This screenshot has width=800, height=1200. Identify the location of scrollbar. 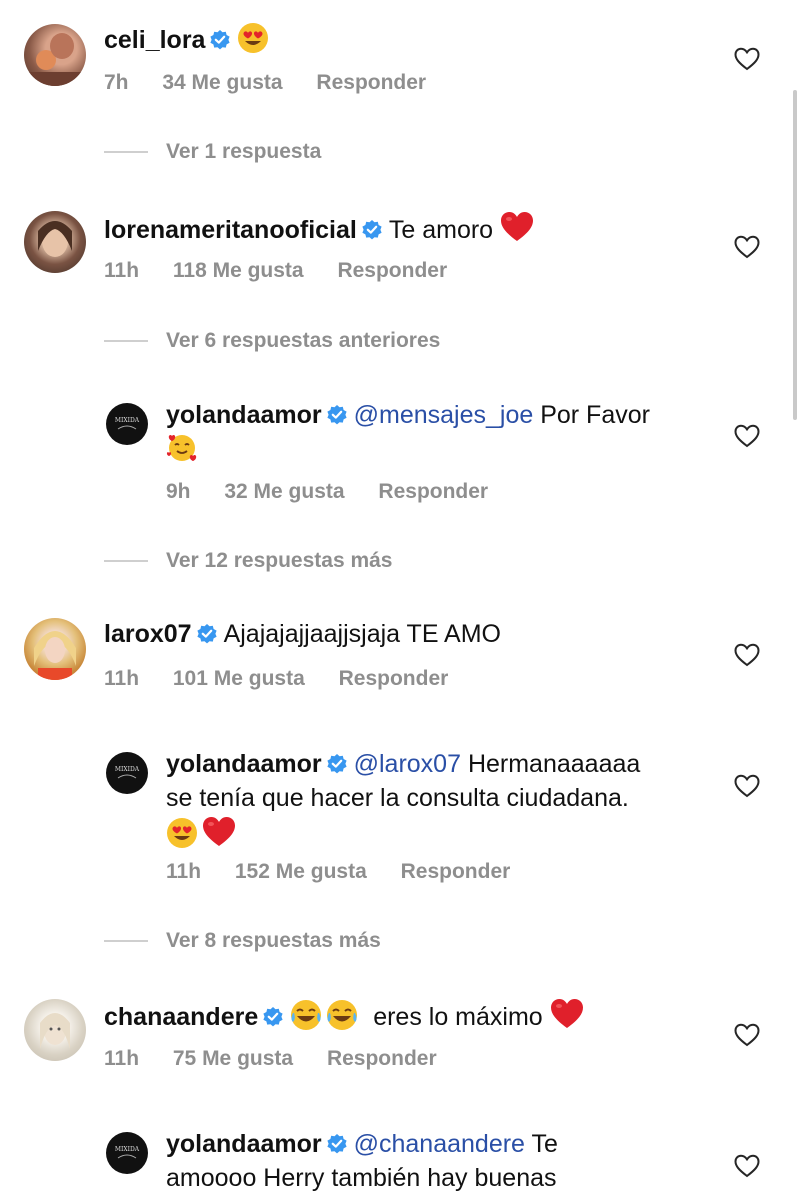
(795, 255).